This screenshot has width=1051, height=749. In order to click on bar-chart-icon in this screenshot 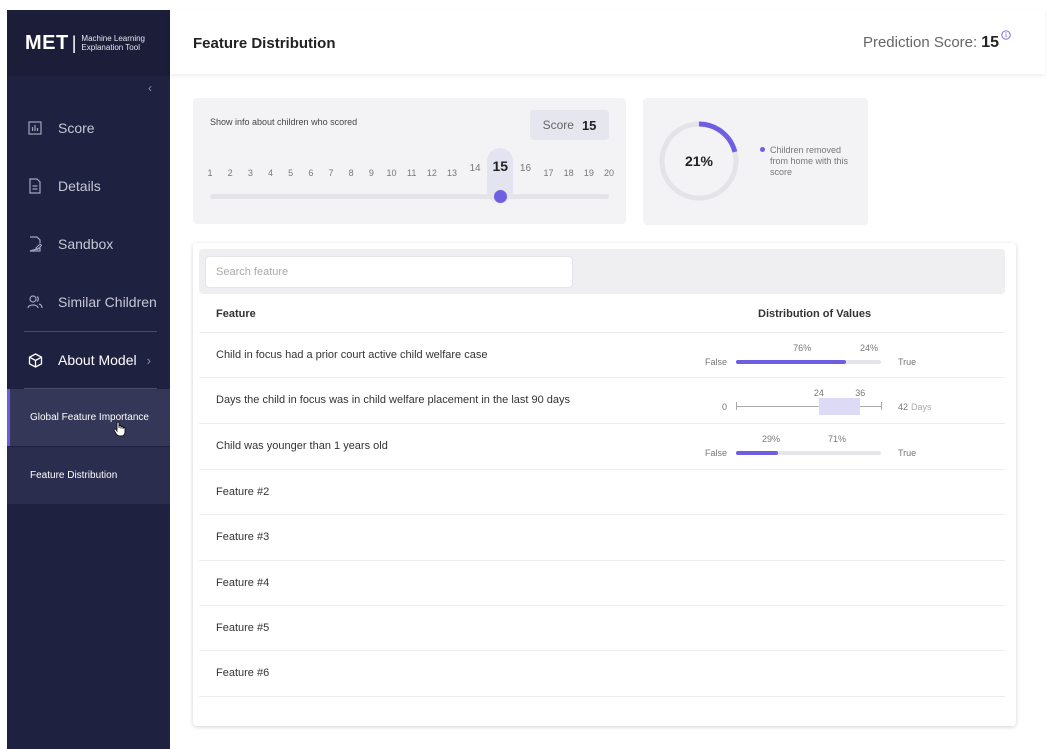, I will do `click(35, 128)`.